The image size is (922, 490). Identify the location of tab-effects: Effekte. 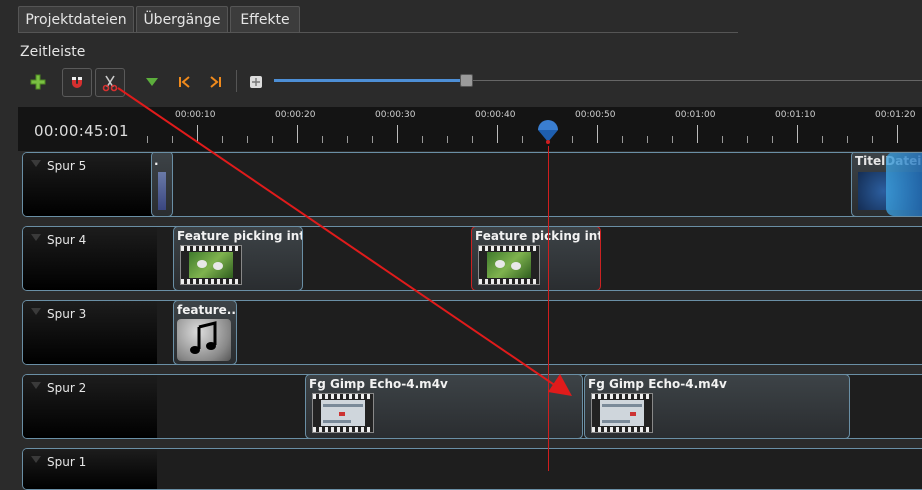
(265, 19).